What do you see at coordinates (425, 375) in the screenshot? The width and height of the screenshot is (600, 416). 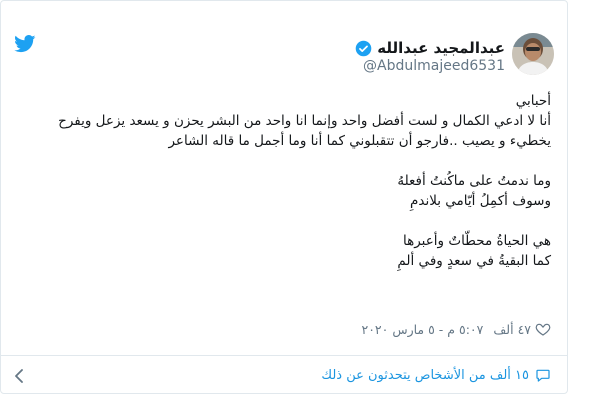 I see `conversation-text: ١٥ ألف من الأشخاص يتحدثون عن ذلك` at bounding box center [425, 375].